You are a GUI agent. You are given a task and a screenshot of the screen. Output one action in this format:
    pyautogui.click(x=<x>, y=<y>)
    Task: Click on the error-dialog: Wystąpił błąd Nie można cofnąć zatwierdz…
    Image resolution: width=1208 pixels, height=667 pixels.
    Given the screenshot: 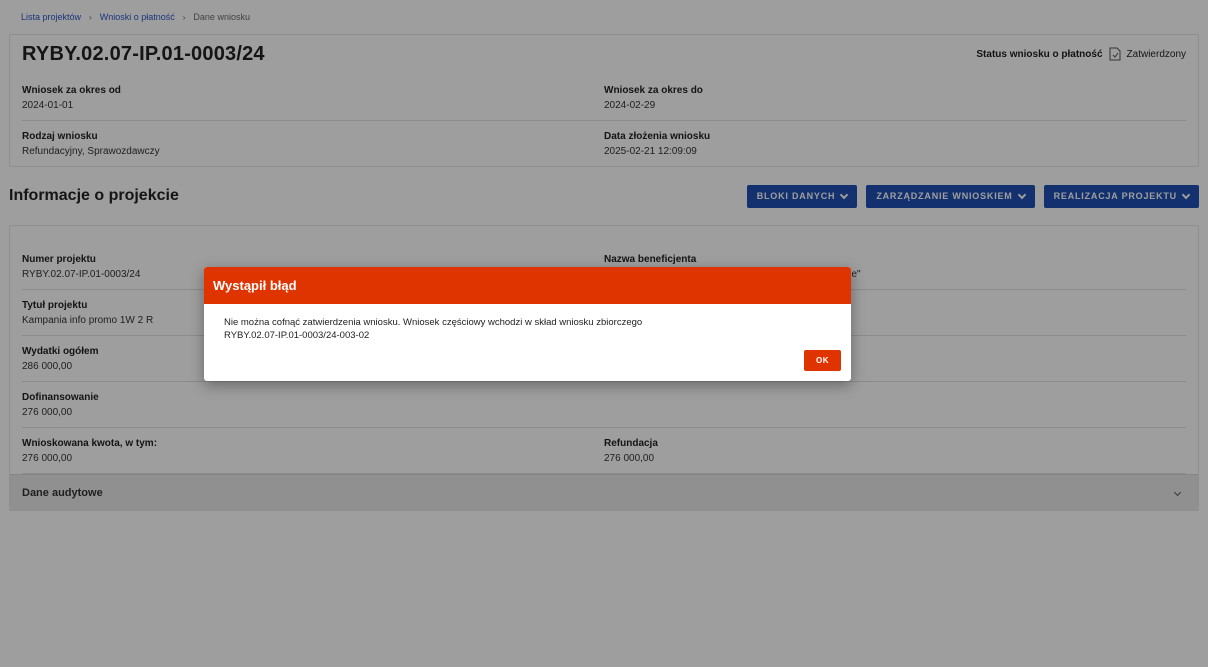 What is the action you would take?
    pyautogui.click(x=527, y=324)
    